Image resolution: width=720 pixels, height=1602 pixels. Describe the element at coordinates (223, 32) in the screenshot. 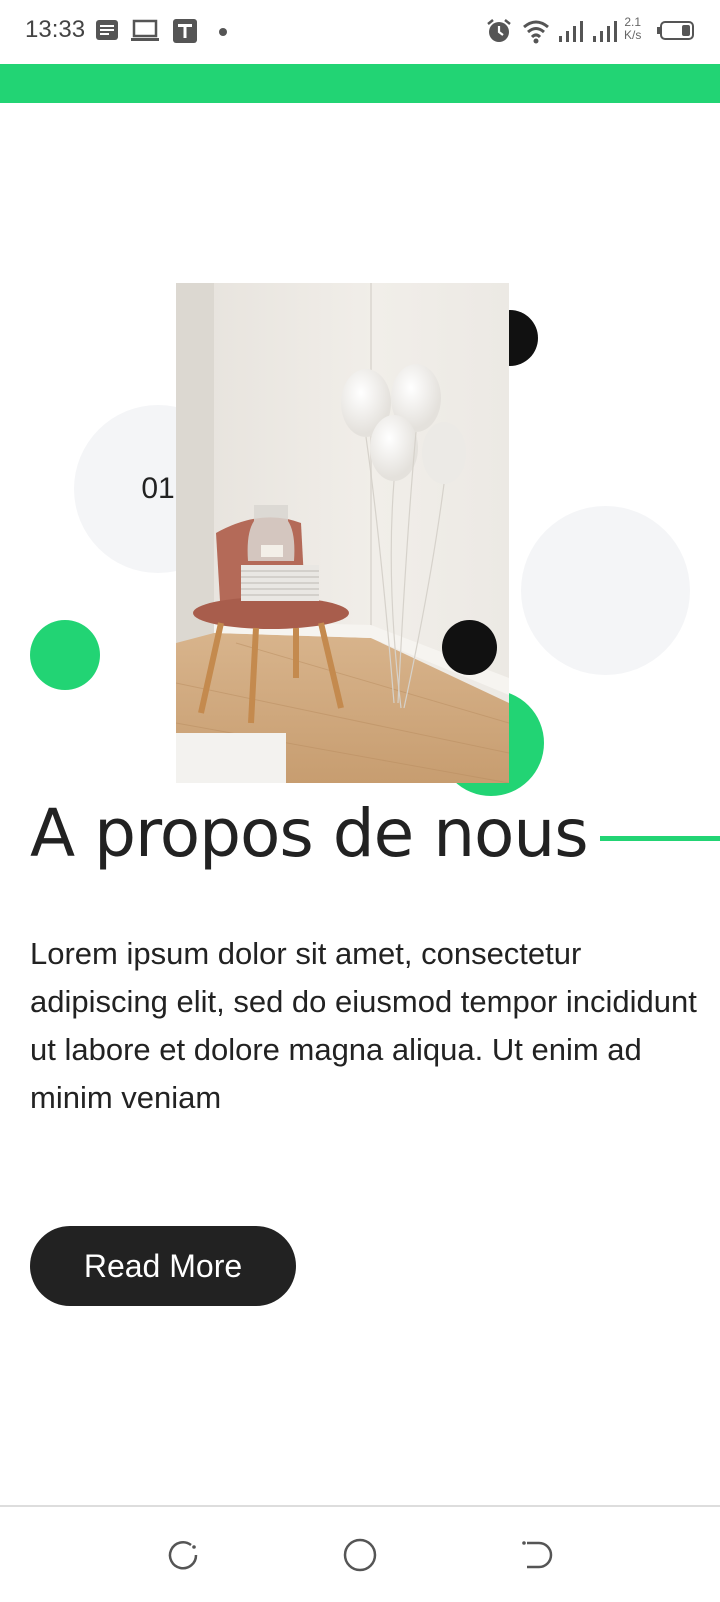

I see `dot-icon` at that location.